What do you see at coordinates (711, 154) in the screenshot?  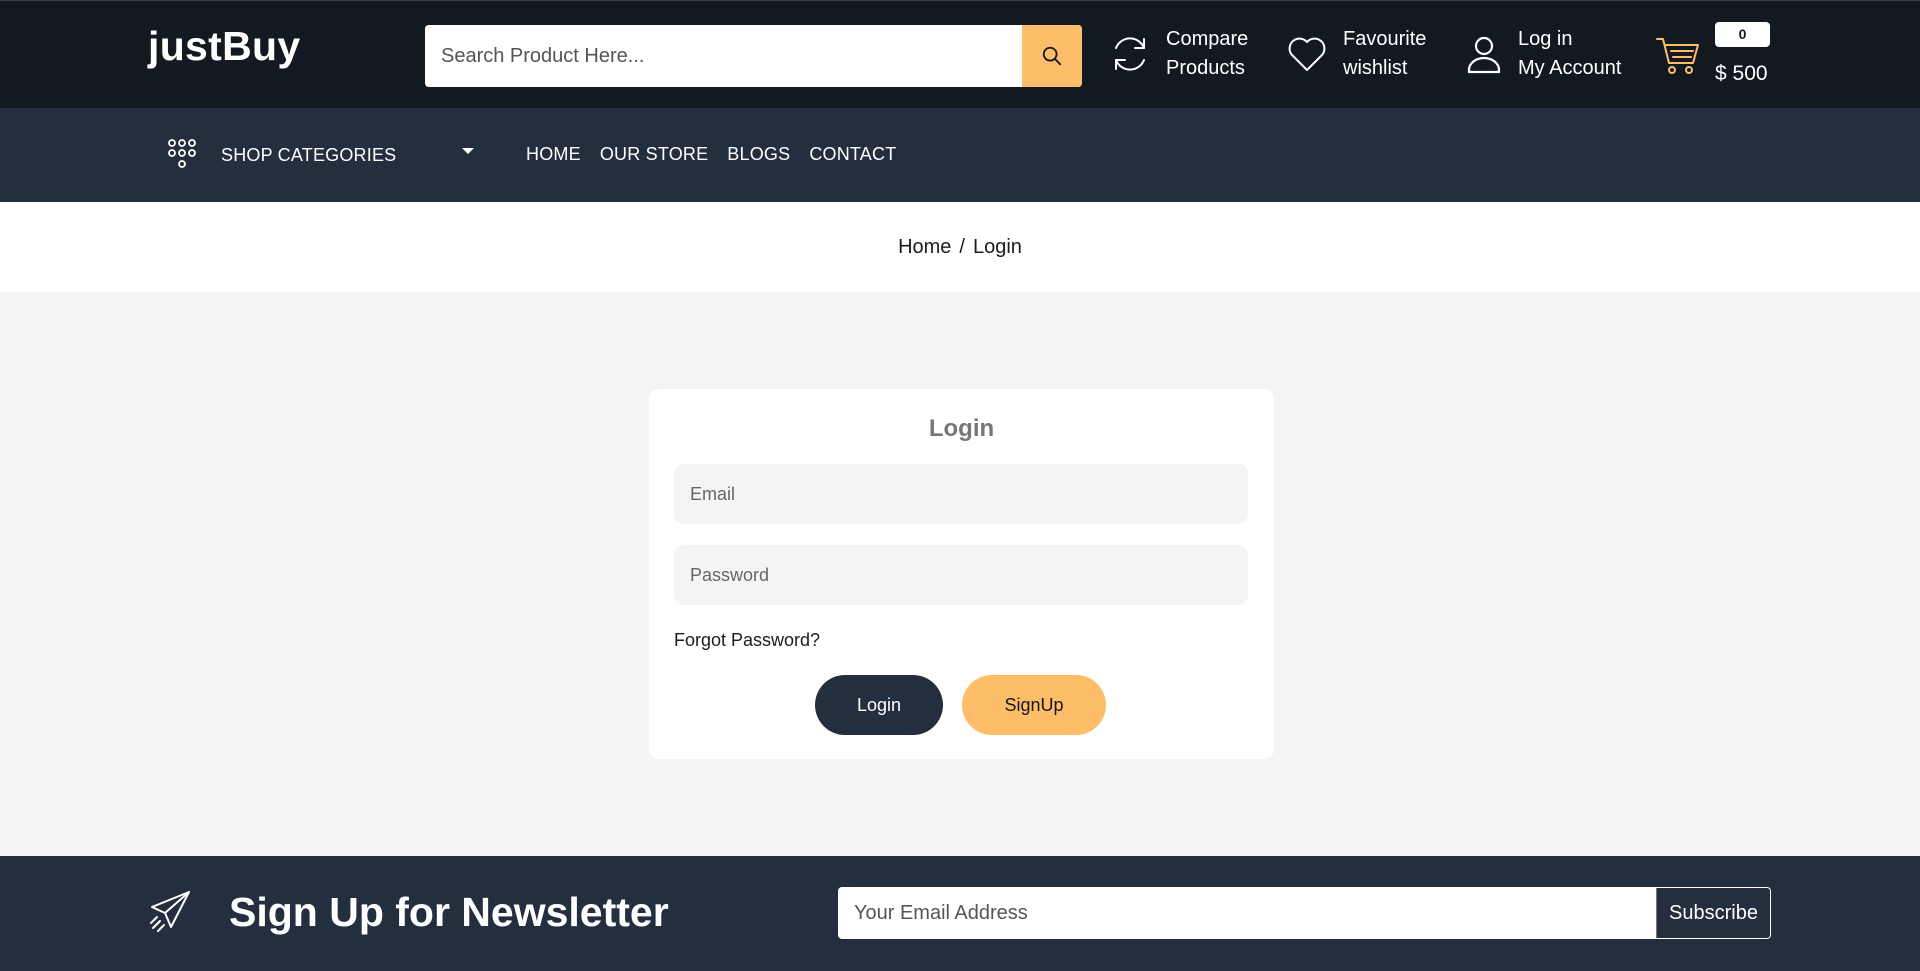 I see `main-menu: HOME OUR STORE BLOGS CONTACT` at bounding box center [711, 154].